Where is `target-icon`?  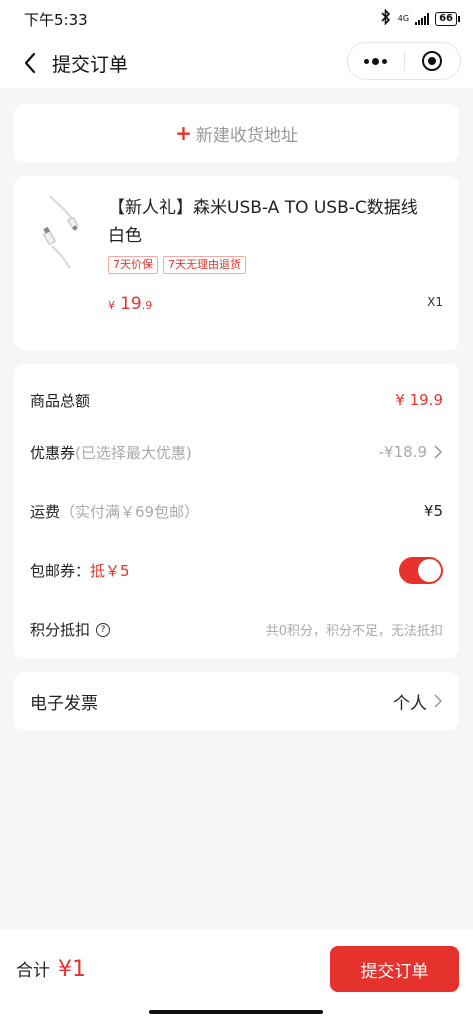 target-icon is located at coordinates (432, 61).